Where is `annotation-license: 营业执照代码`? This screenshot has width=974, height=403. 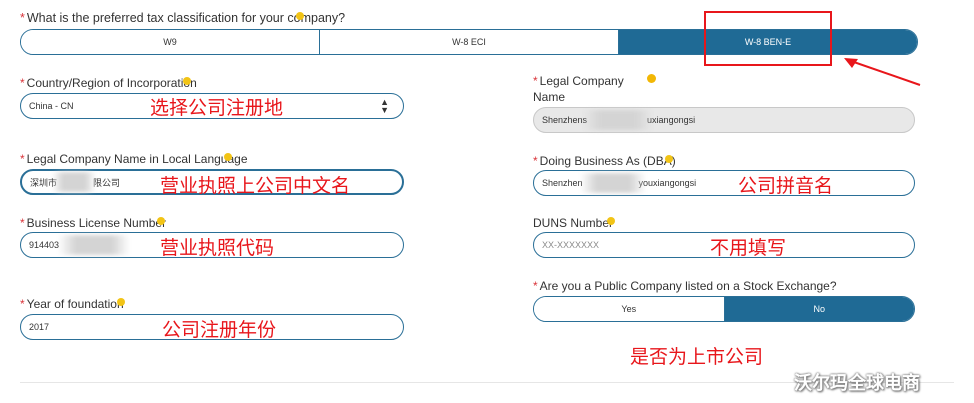 annotation-license: 营业执照代码 is located at coordinates (217, 248).